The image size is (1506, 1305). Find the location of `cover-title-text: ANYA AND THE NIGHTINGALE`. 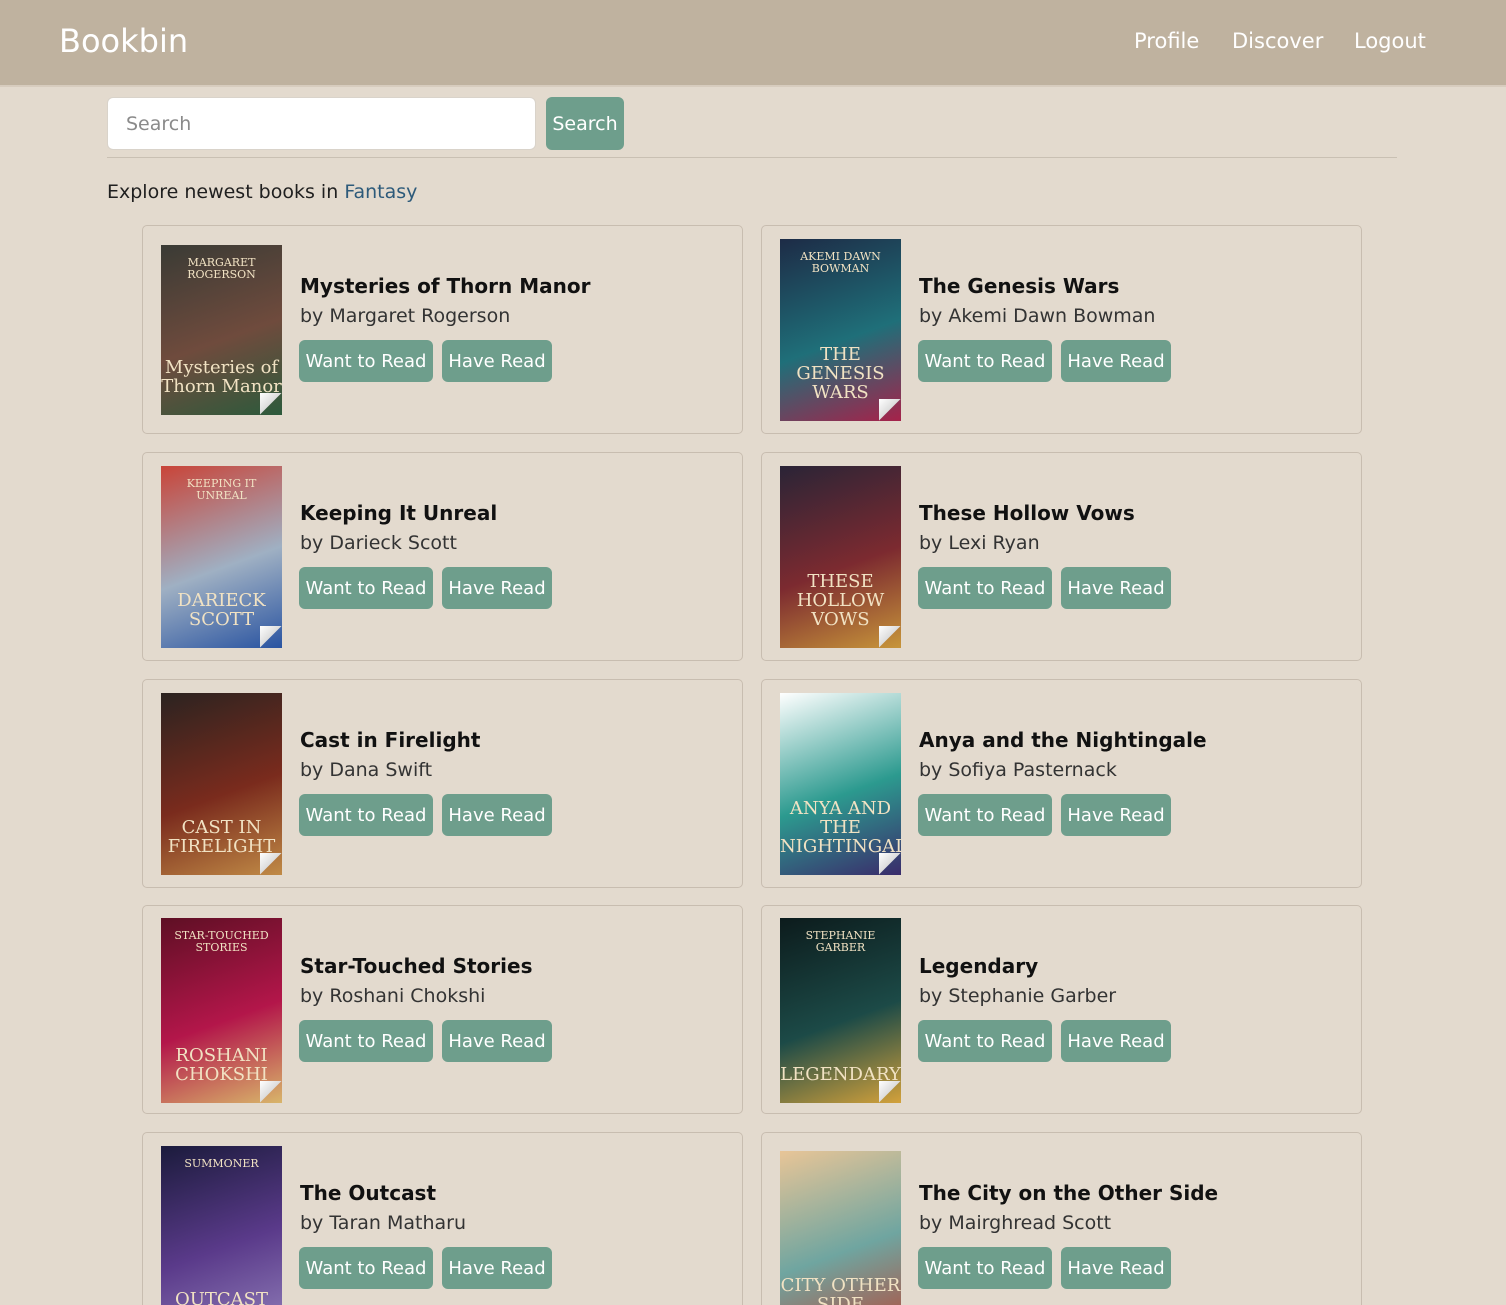

cover-title-text: ANYA AND THE NIGHTINGALE is located at coordinates (840, 828).